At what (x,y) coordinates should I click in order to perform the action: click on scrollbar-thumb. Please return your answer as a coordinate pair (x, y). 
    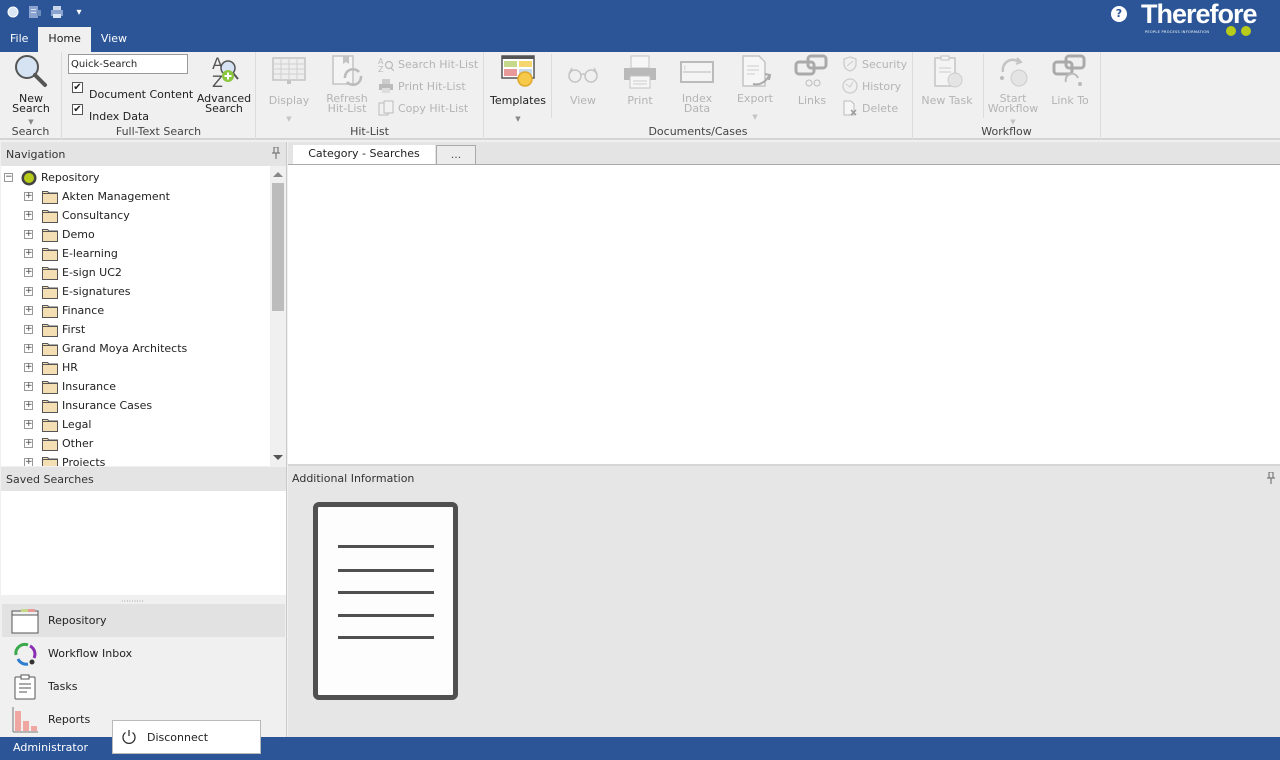
    Looking at the image, I should click on (278, 247).